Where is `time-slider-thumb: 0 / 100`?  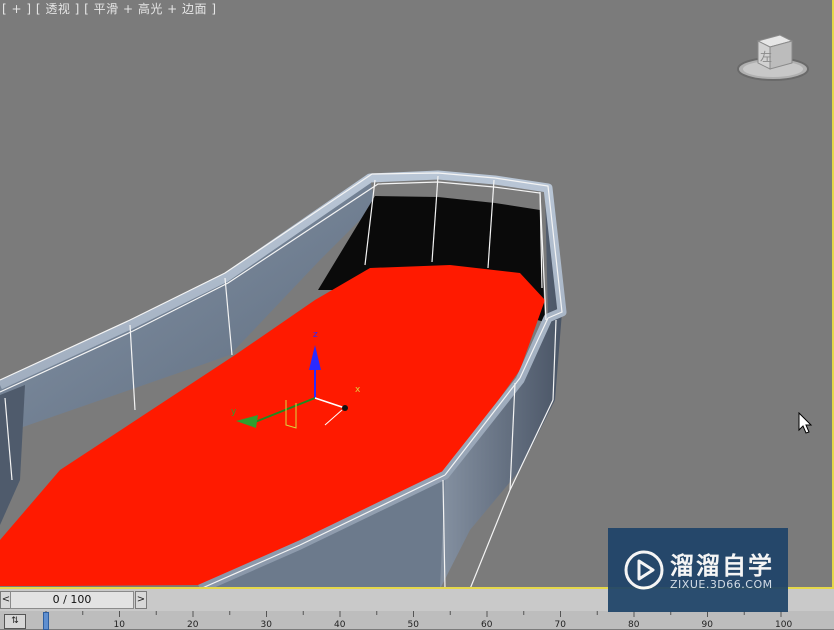 time-slider-thumb: 0 / 100 is located at coordinates (72, 600).